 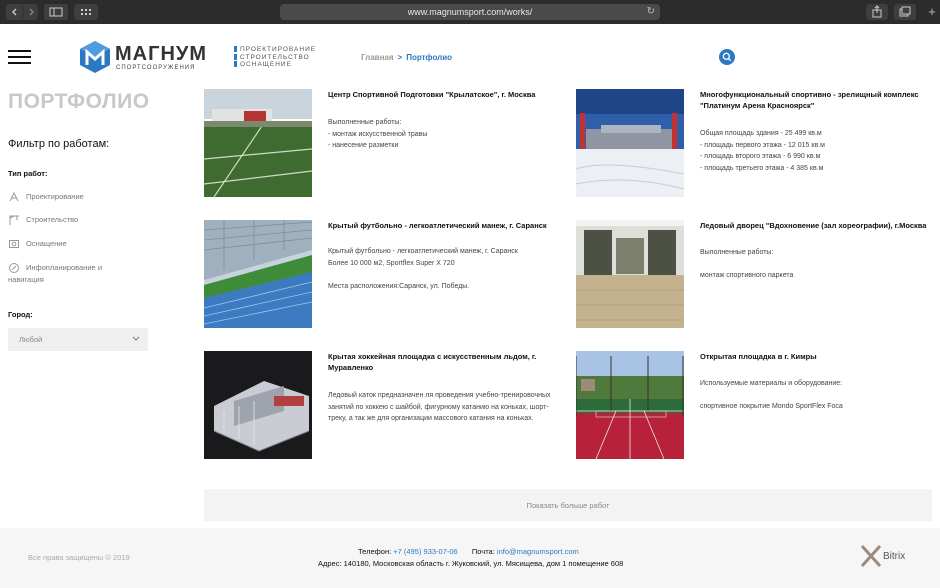 I want to click on filter-title: Фильтр по работам:, so click(x=59, y=144).